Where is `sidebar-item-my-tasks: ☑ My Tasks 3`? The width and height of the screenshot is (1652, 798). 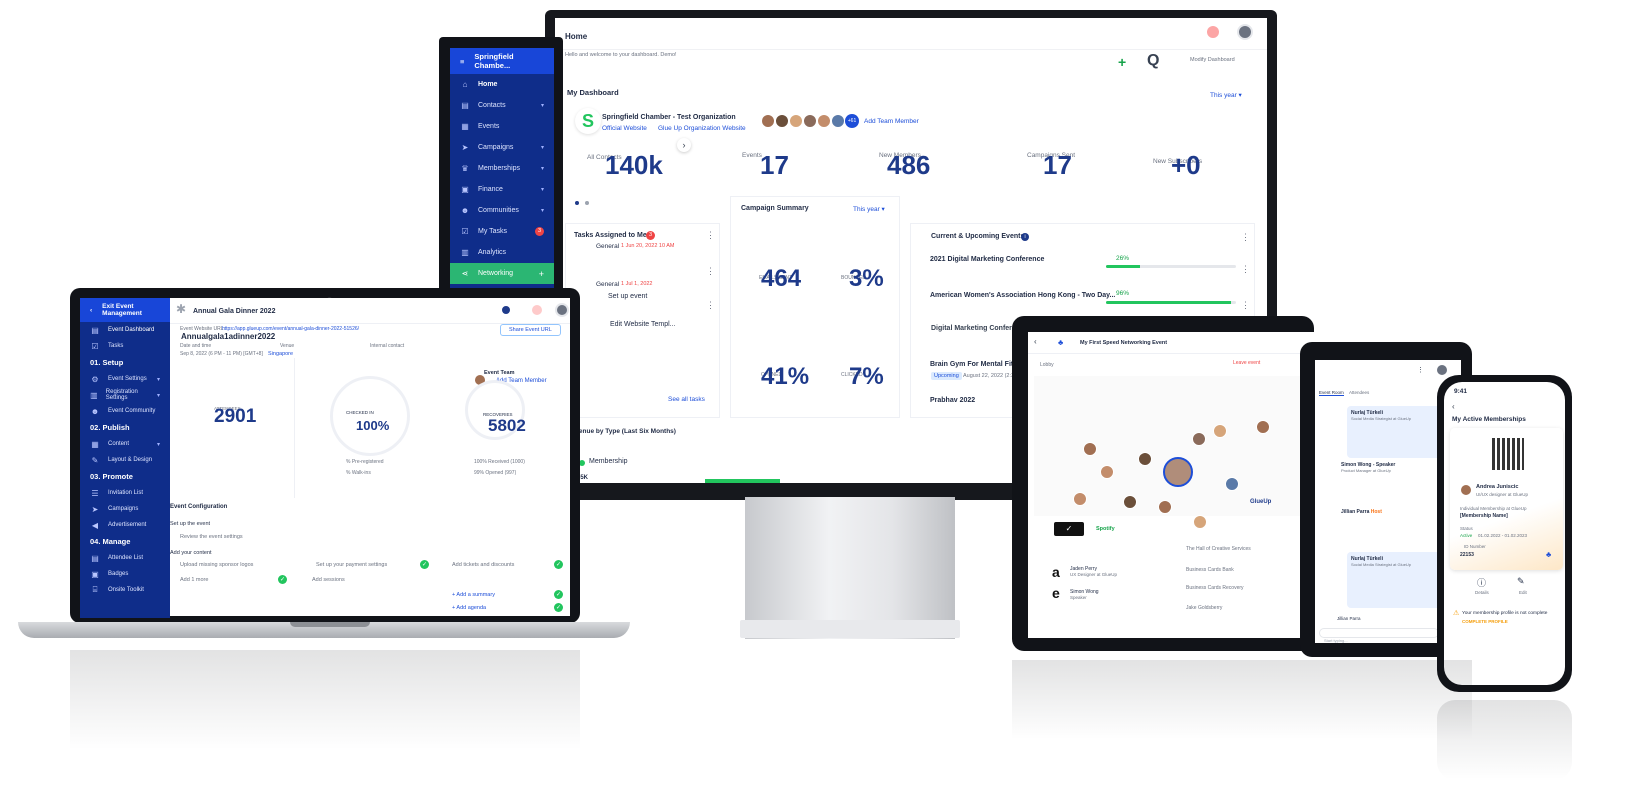
sidebar-item-my-tasks: ☑ My Tasks 3 is located at coordinates (502, 231).